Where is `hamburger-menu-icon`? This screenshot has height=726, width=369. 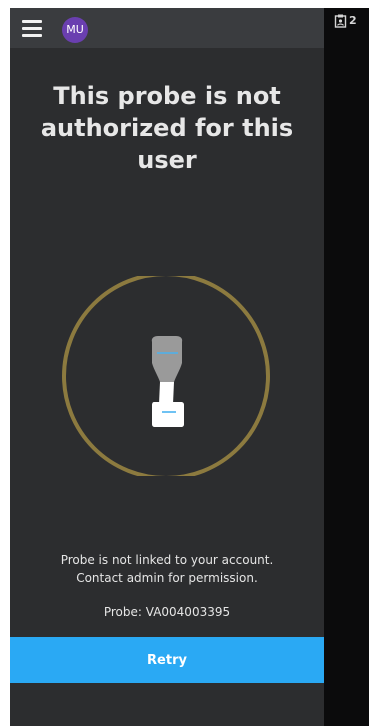
hamburger-menu-icon is located at coordinates (32, 28).